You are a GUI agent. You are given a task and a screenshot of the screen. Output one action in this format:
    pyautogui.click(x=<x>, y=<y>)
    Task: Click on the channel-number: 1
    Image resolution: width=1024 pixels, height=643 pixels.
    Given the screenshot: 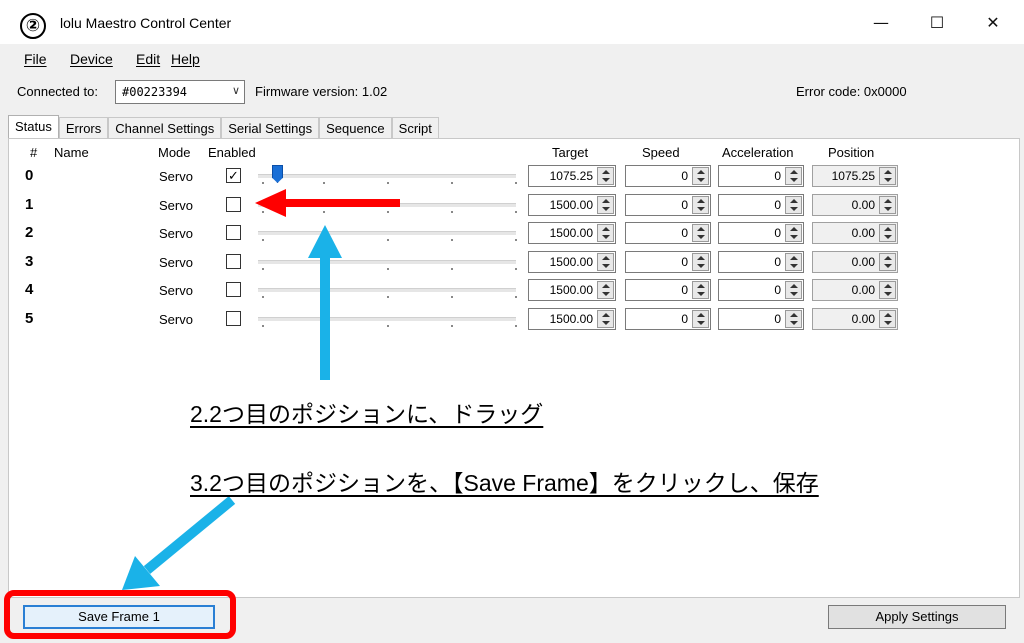 What is the action you would take?
    pyautogui.click(x=29, y=204)
    